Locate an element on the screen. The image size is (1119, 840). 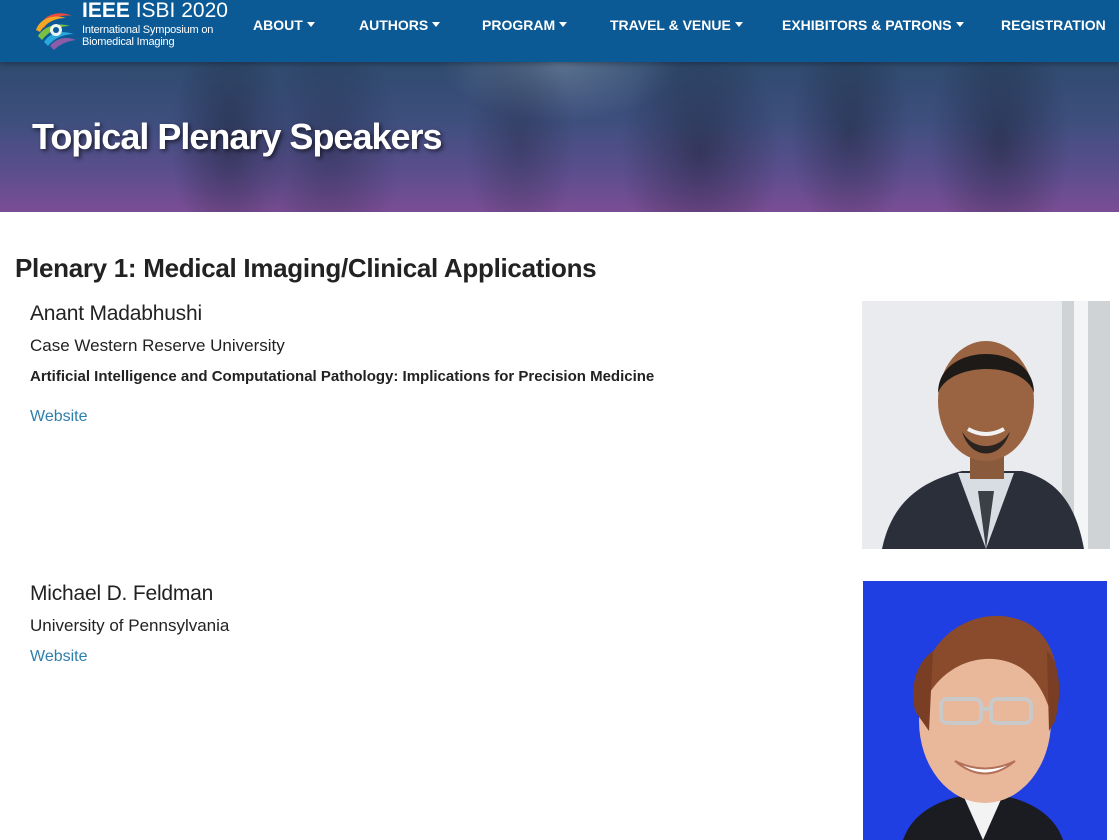
logo-isbi: ISBI 2020 is located at coordinates (181, 11).